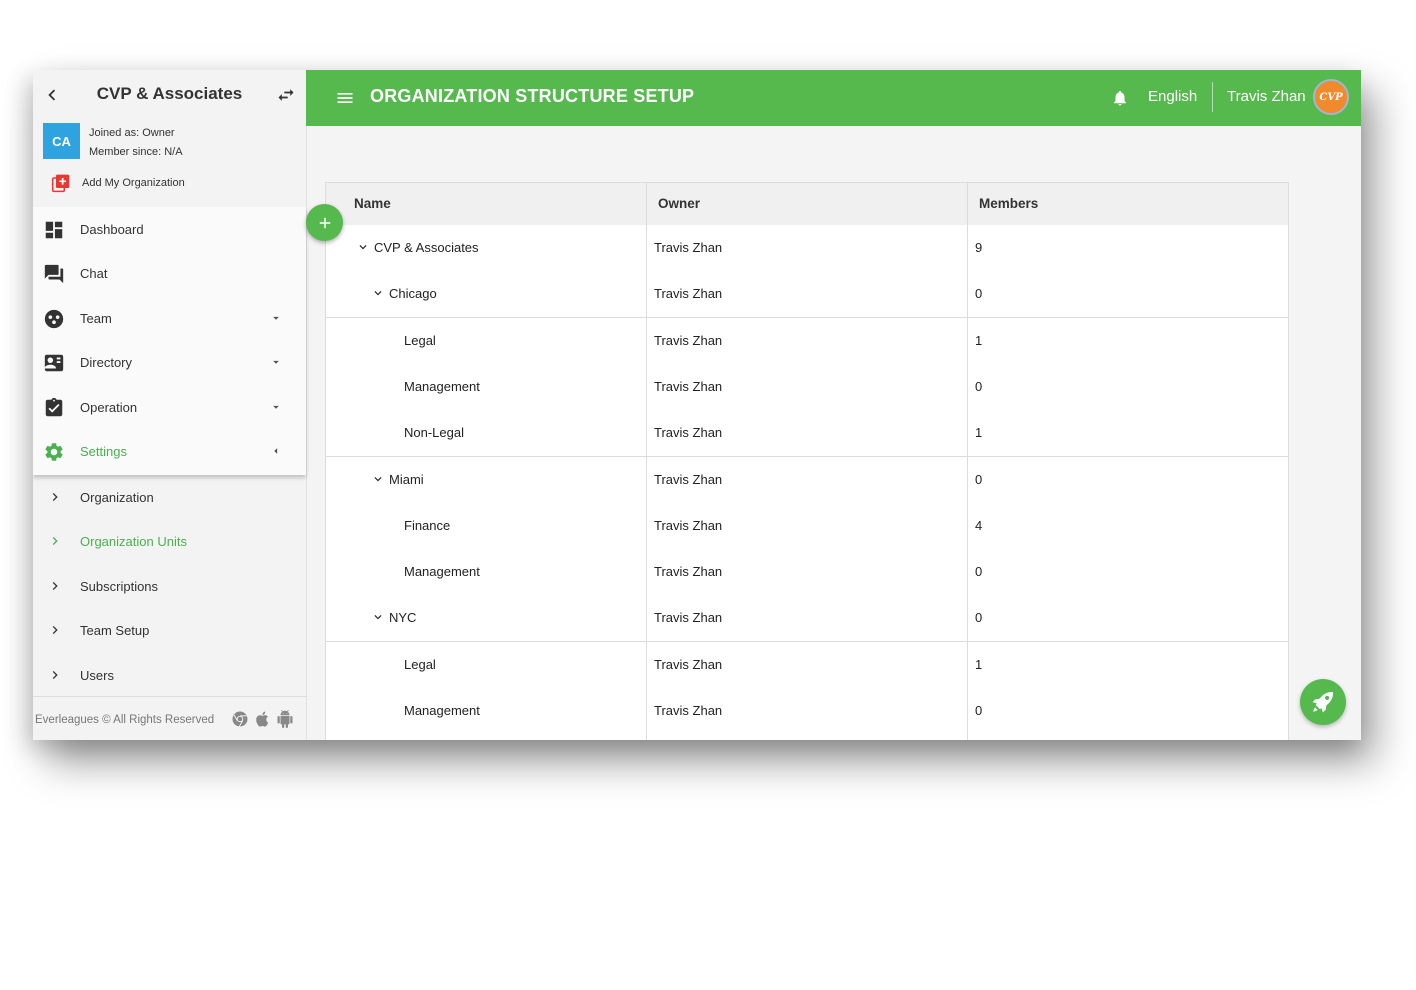 The image size is (1416, 990). I want to click on submenu-item-subscriptions: Subscriptions, so click(169, 586).